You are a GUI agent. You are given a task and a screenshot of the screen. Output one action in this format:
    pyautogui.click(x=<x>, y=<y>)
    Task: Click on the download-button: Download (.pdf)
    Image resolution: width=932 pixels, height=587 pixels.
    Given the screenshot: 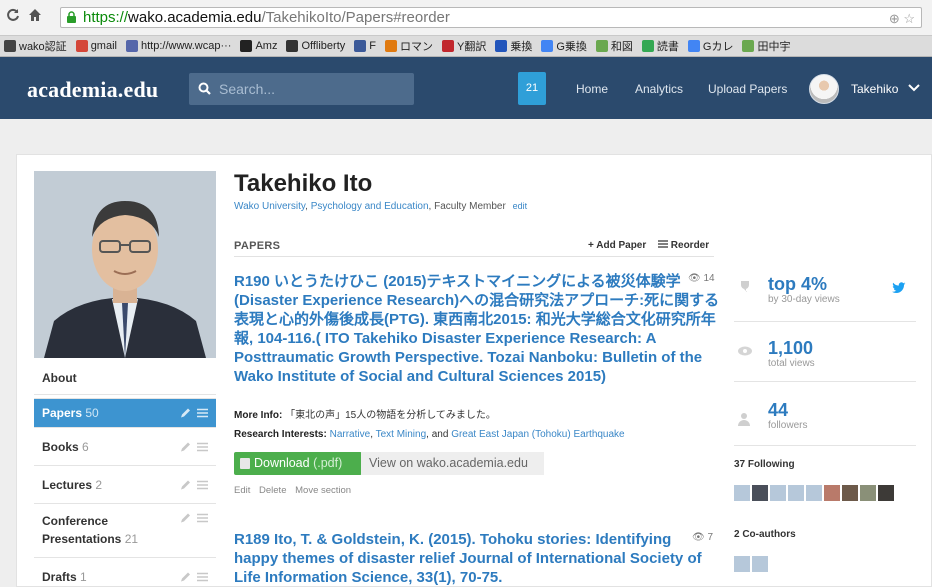 What is the action you would take?
    pyautogui.click(x=298, y=463)
    